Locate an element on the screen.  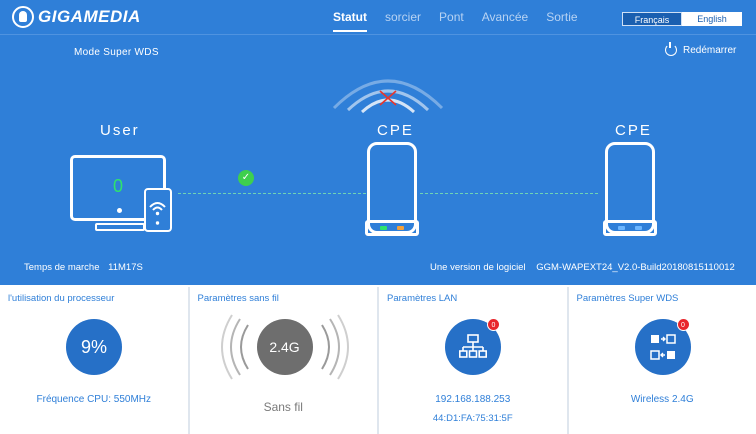
wds-badge: 0 is located at coordinates (683, 324).